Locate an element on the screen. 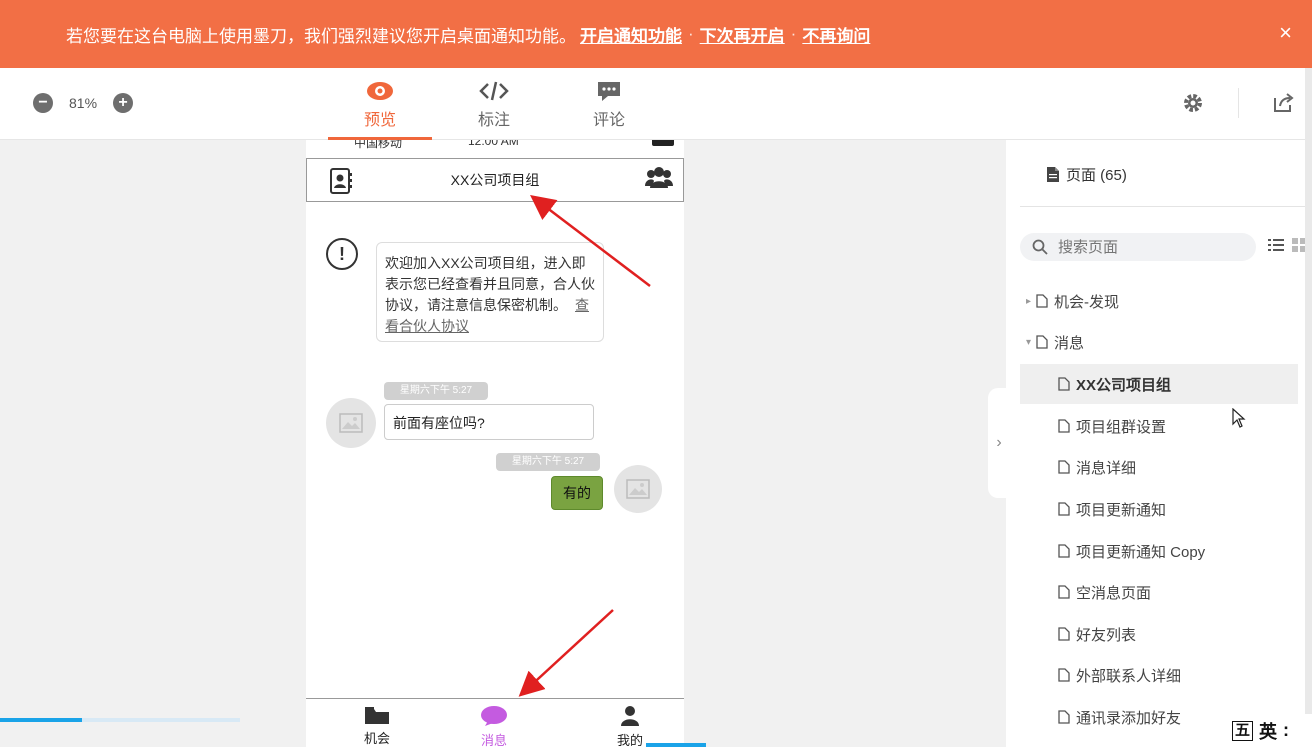 This screenshot has width=1312, height=747. gear-icon is located at coordinates (1193, 105).